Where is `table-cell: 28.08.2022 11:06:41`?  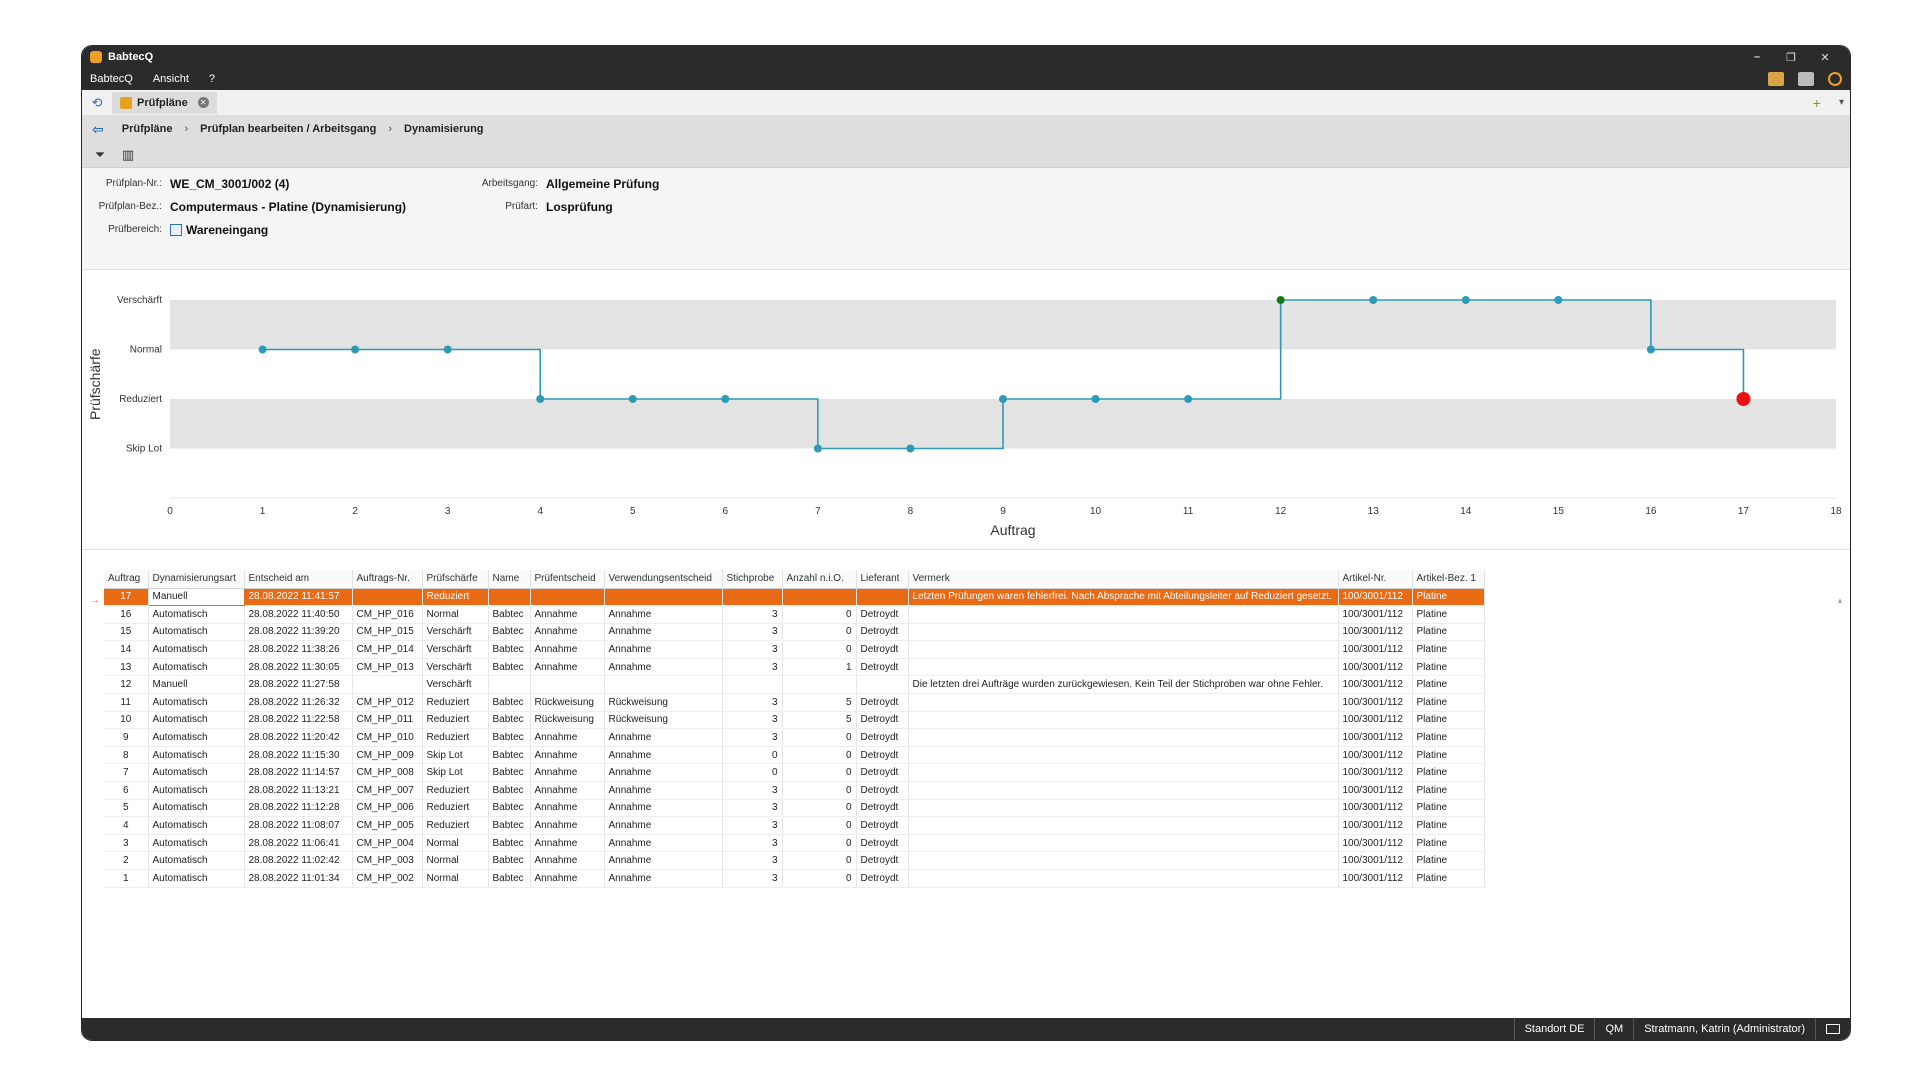 table-cell: 28.08.2022 11:06:41 is located at coordinates (298, 843).